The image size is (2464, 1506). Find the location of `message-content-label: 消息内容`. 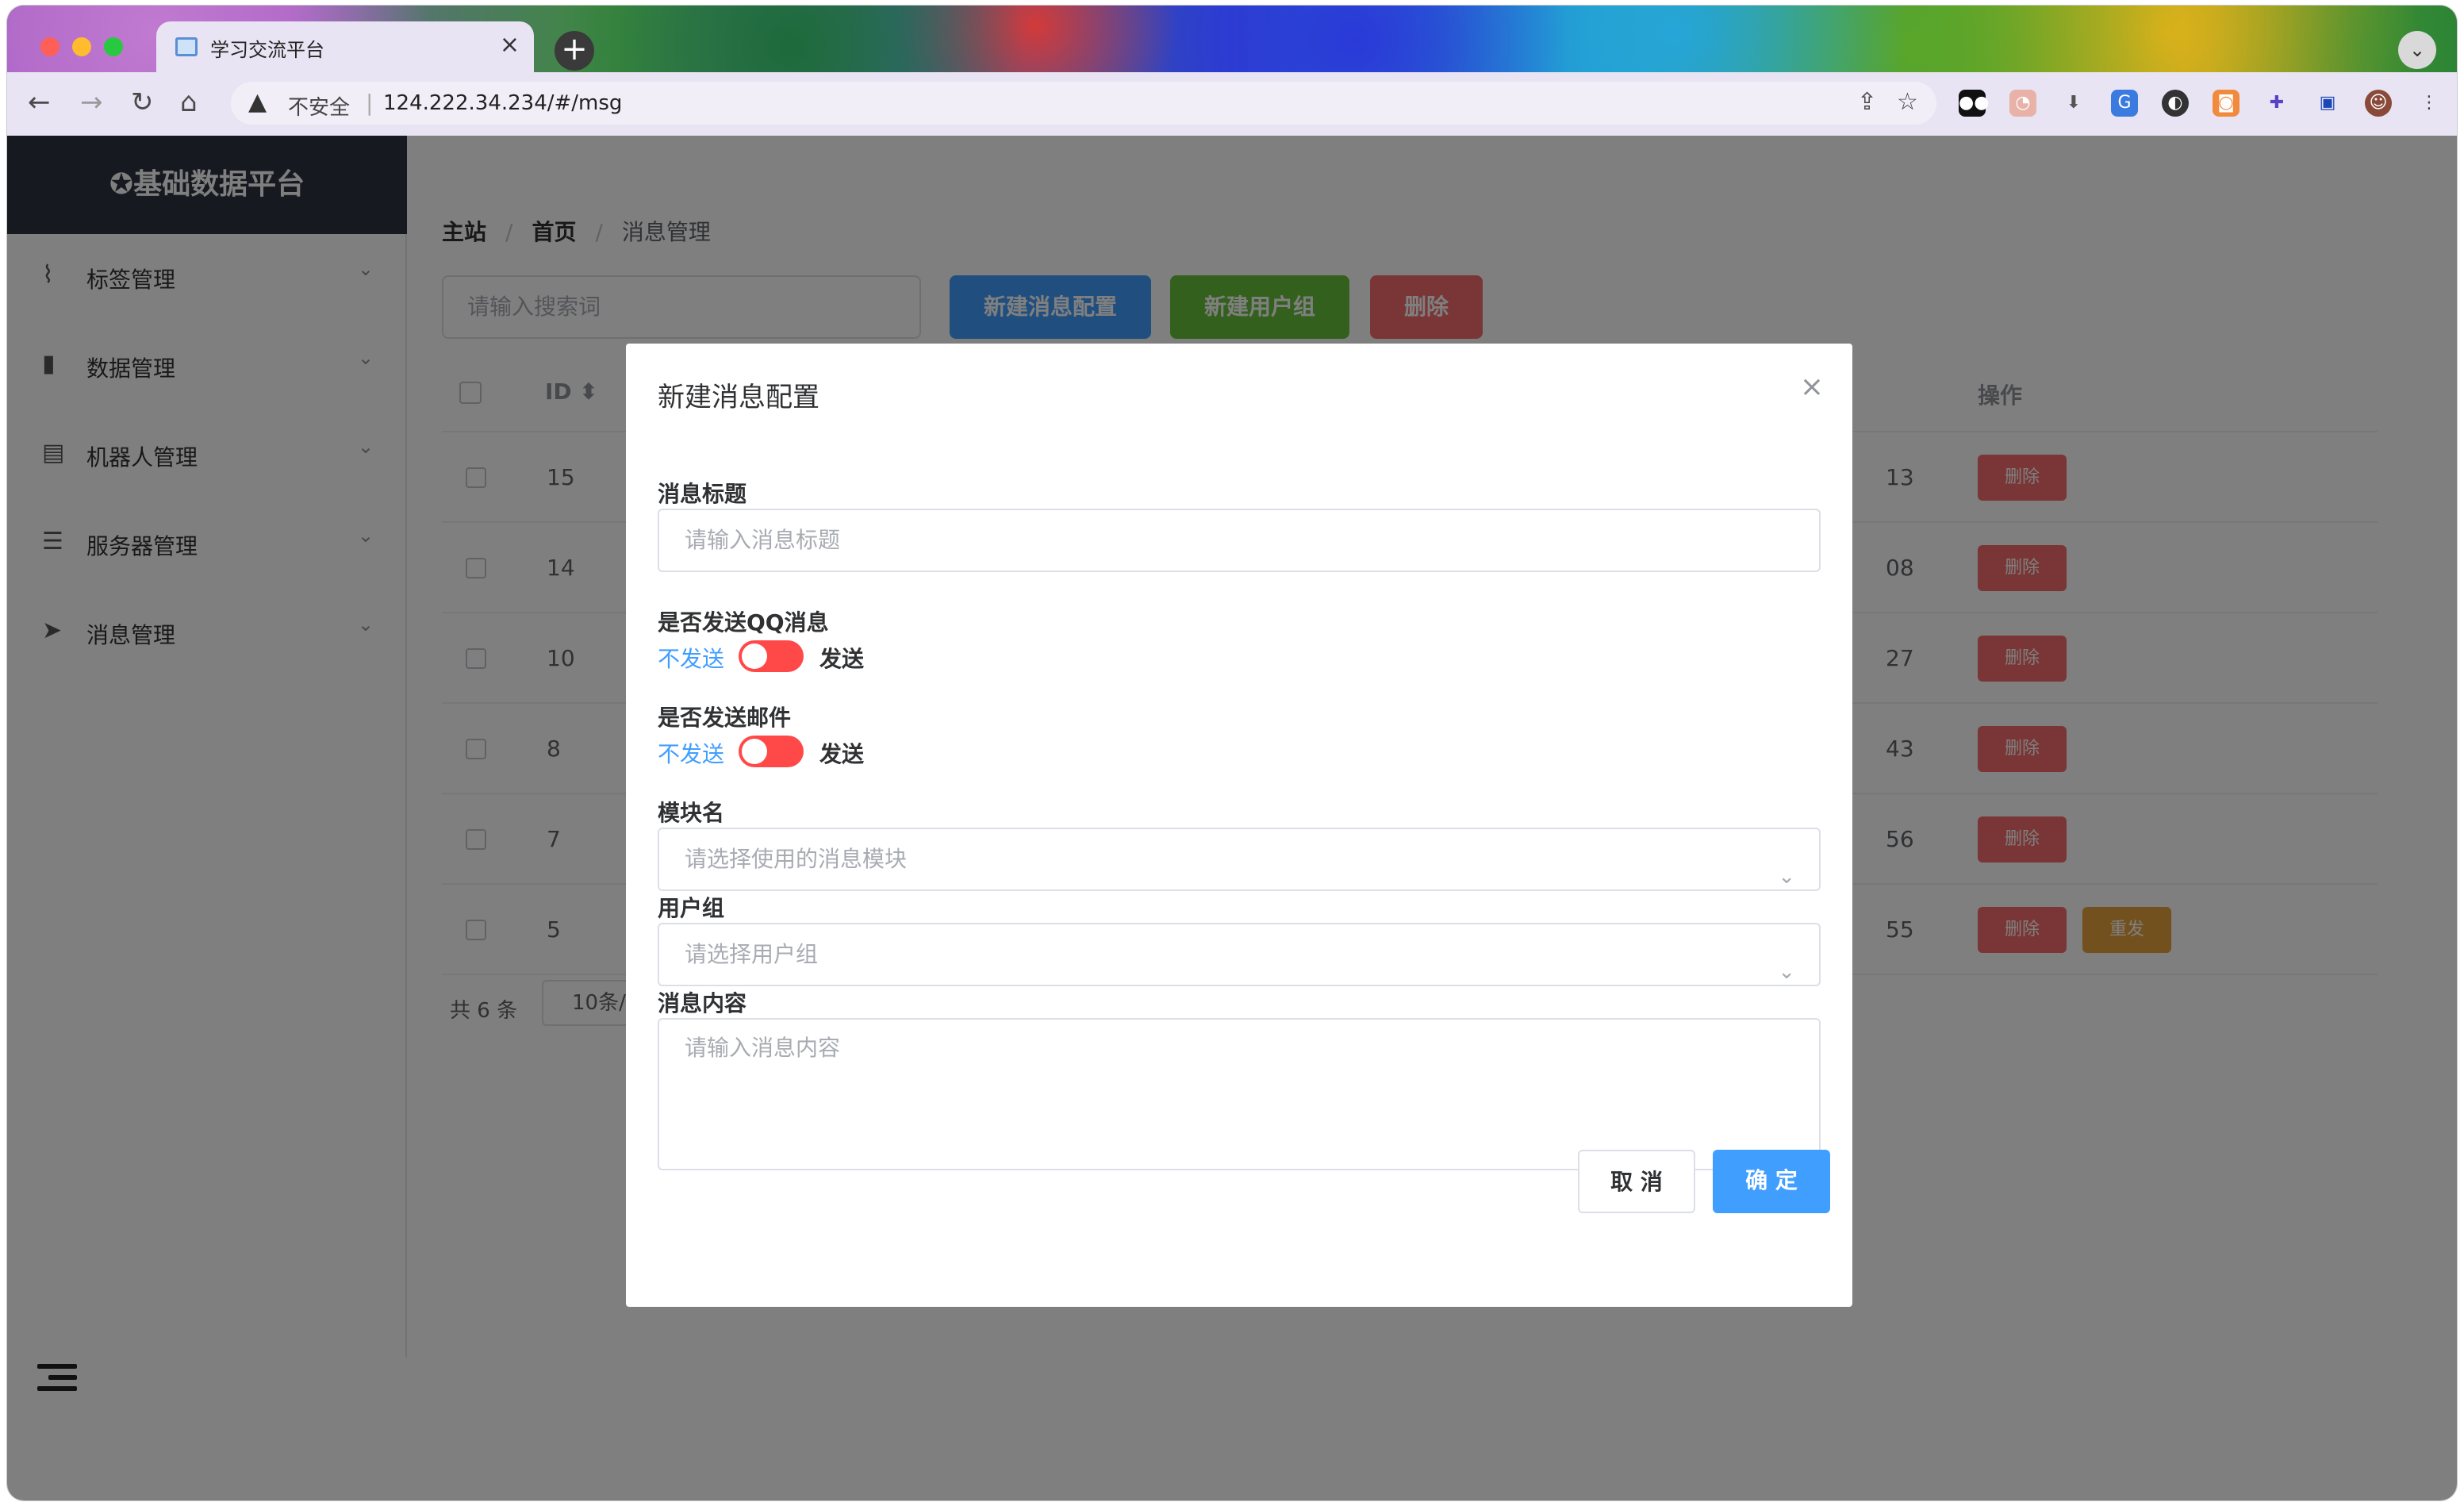

message-content-label: 消息内容 is located at coordinates (702, 1003).